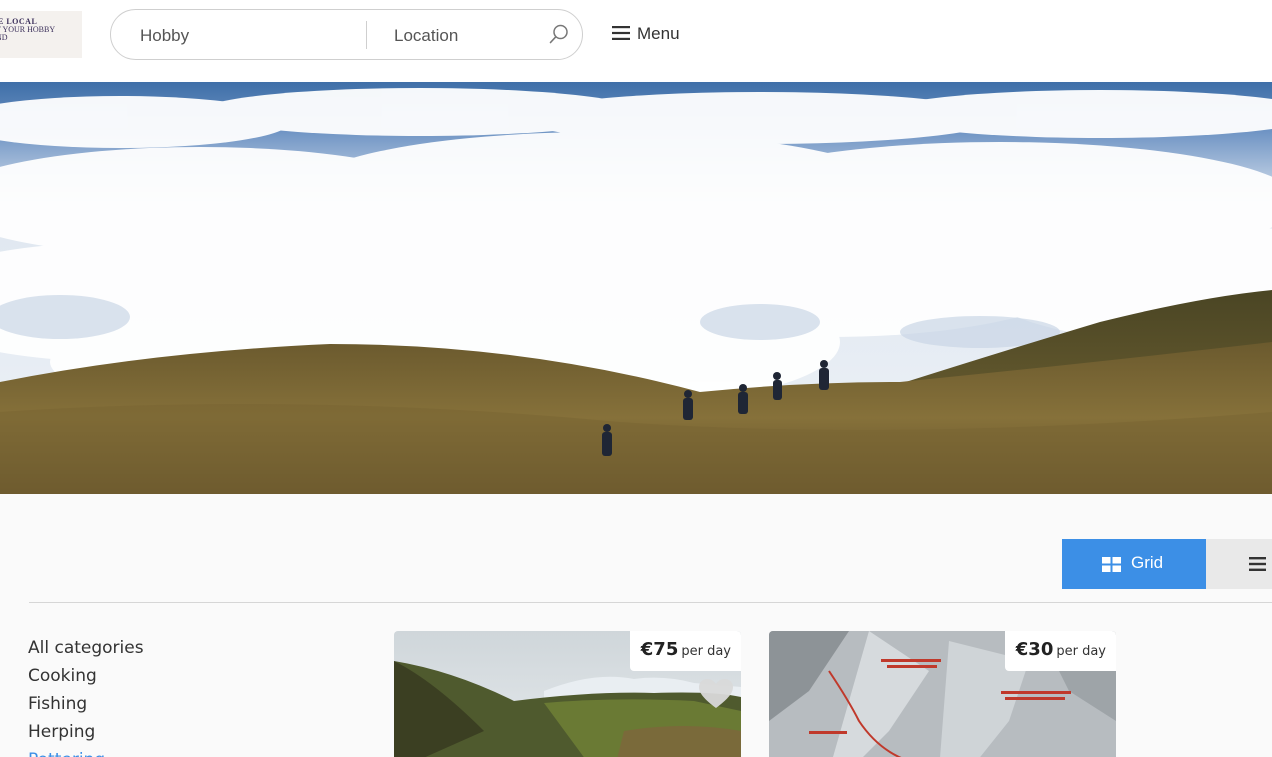 The width and height of the screenshot is (1272, 757). I want to click on price-tag: €75 per day, so click(685, 651).